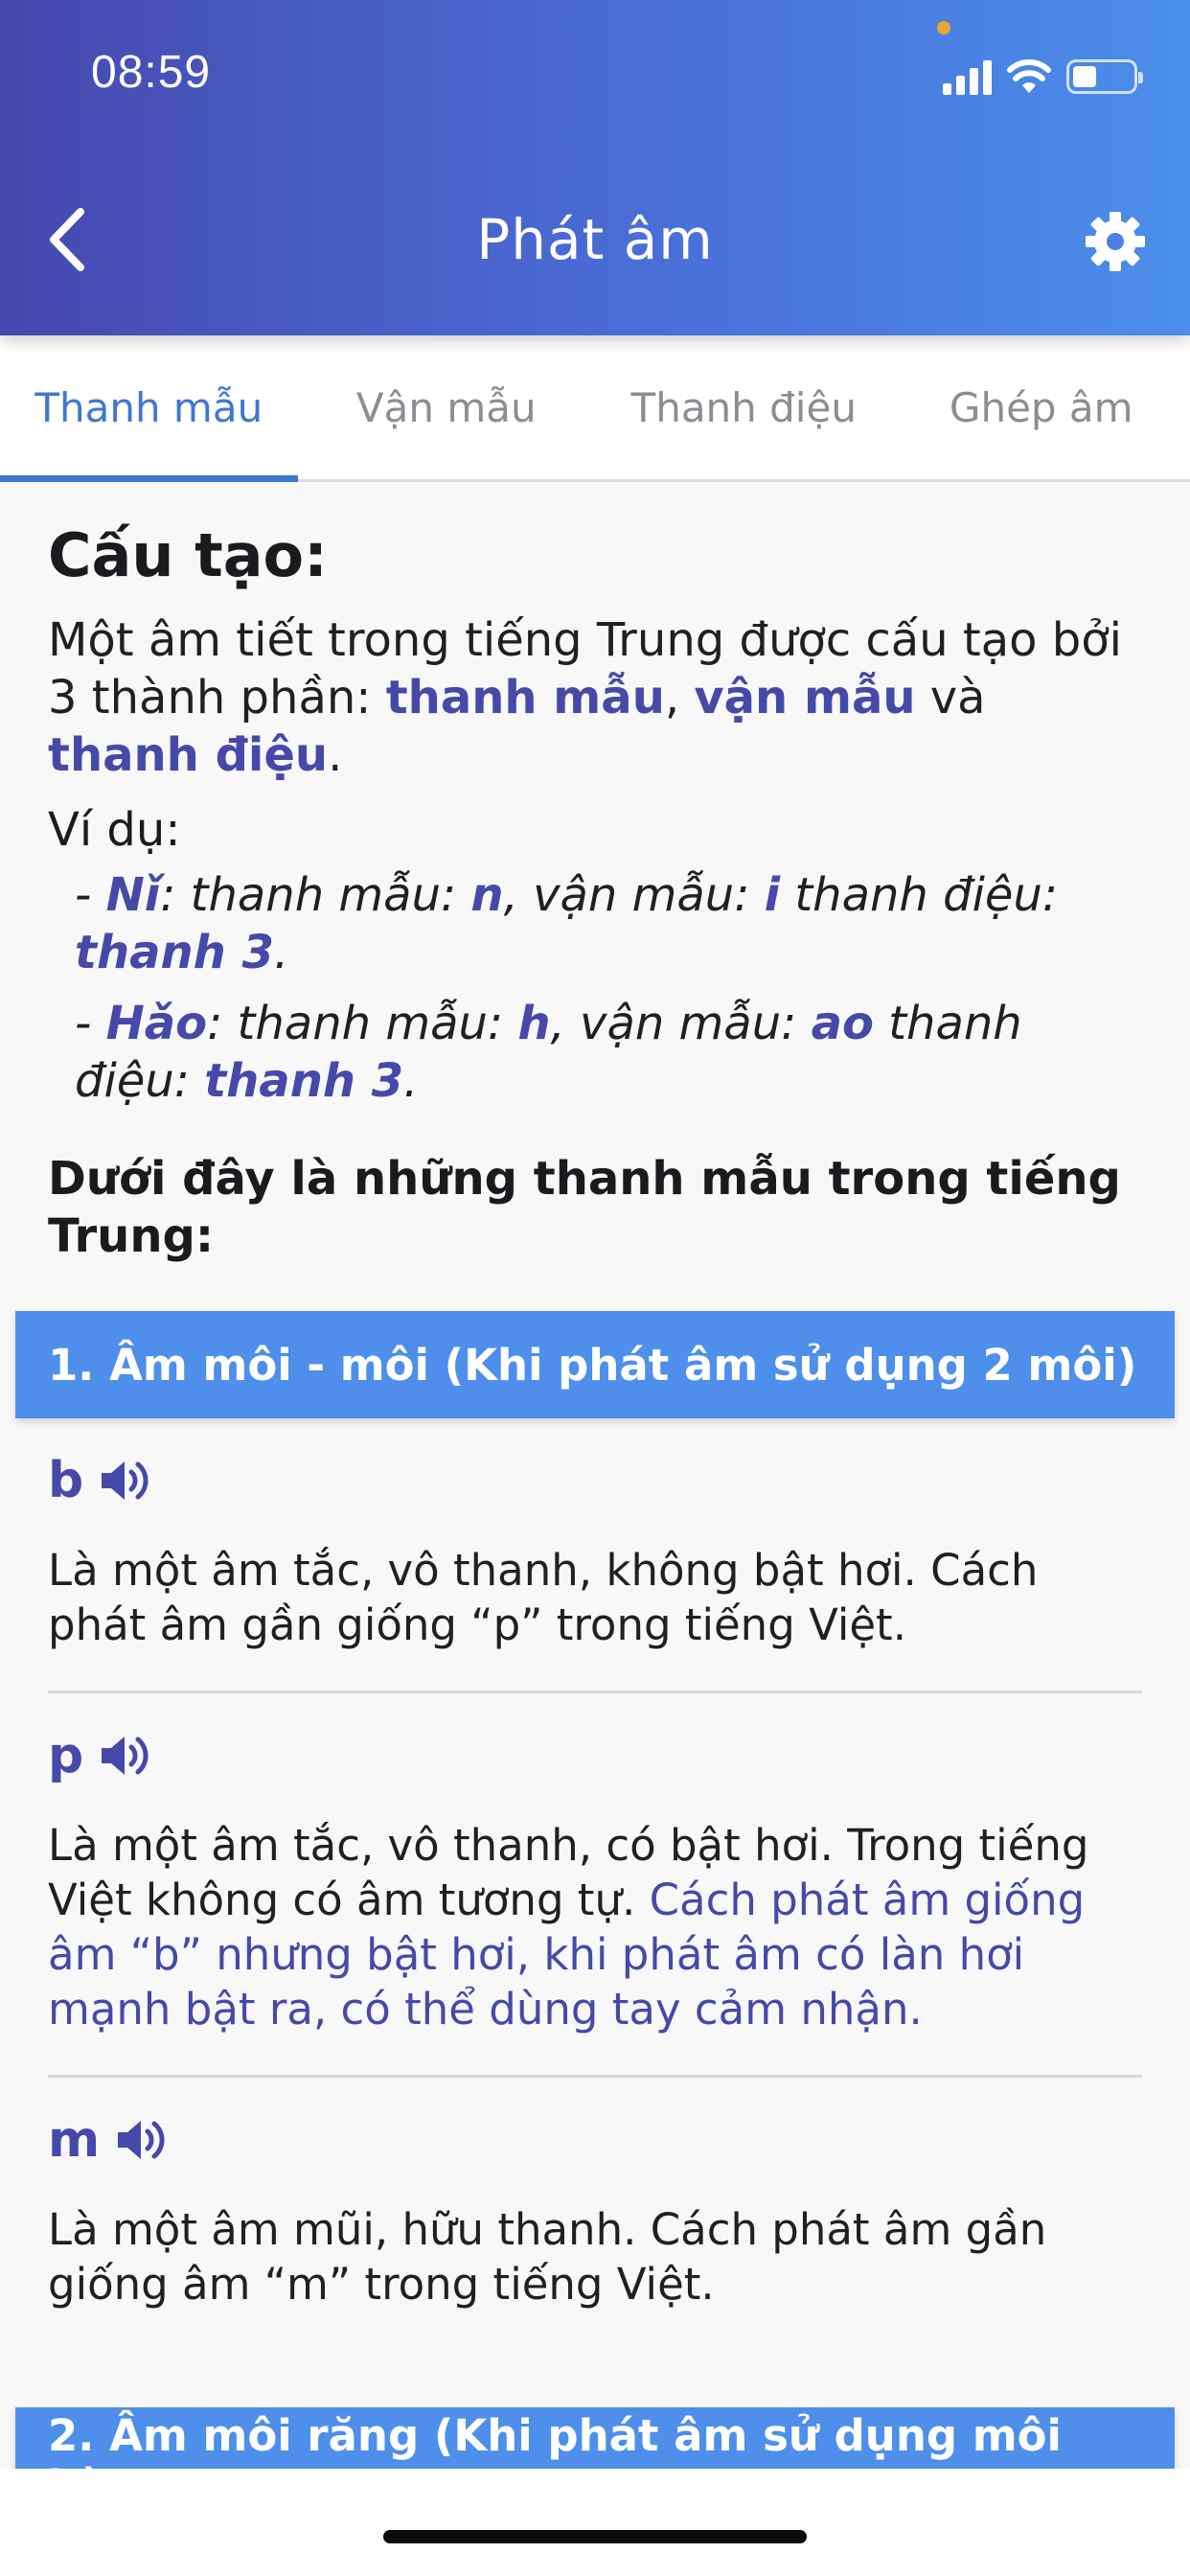  Describe the element at coordinates (335, 755) in the screenshot. I see `period: .` at that location.